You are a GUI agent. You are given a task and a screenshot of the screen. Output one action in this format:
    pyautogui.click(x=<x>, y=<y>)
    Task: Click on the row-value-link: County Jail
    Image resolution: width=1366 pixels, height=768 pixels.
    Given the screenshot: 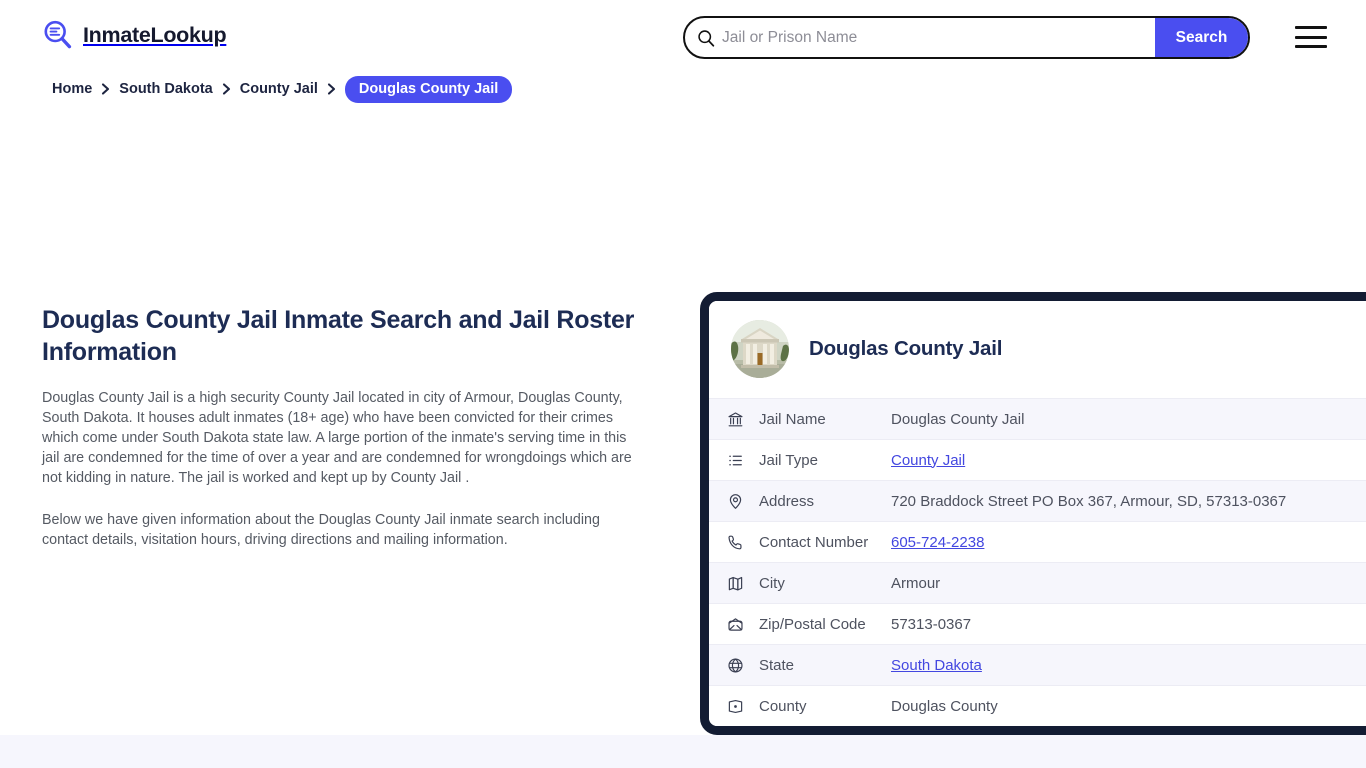 What is the action you would take?
    pyautogui.click(x=928, y=460)
    